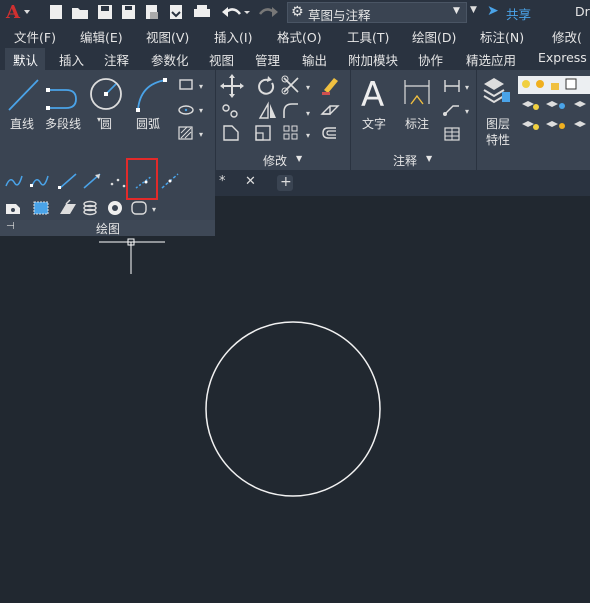 This screenshot has height=603, width=590. I want to click on chevron-down-icon: ▼, so click(456, 11).